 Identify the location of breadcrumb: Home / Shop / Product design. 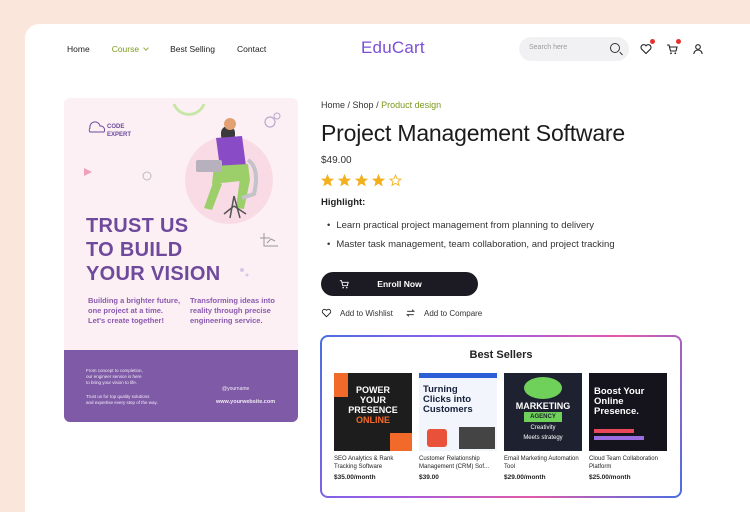
(381, 105).